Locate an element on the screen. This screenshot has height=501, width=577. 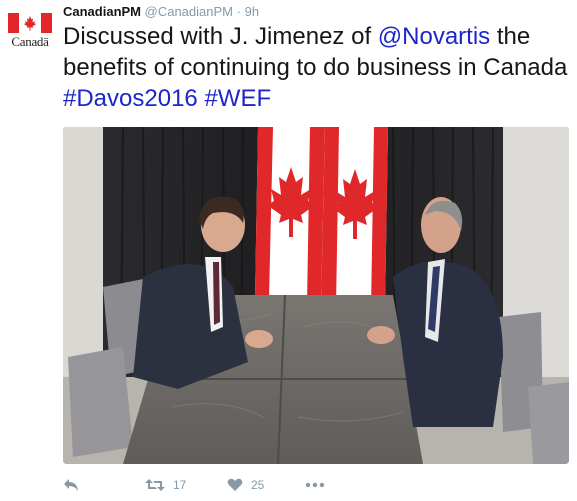
more-button is located at coordinates (315, 485).